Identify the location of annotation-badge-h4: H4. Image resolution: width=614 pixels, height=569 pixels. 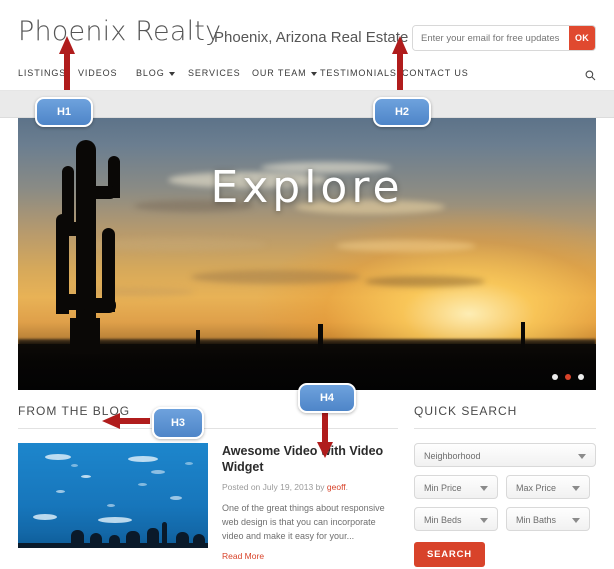
(327, 398).